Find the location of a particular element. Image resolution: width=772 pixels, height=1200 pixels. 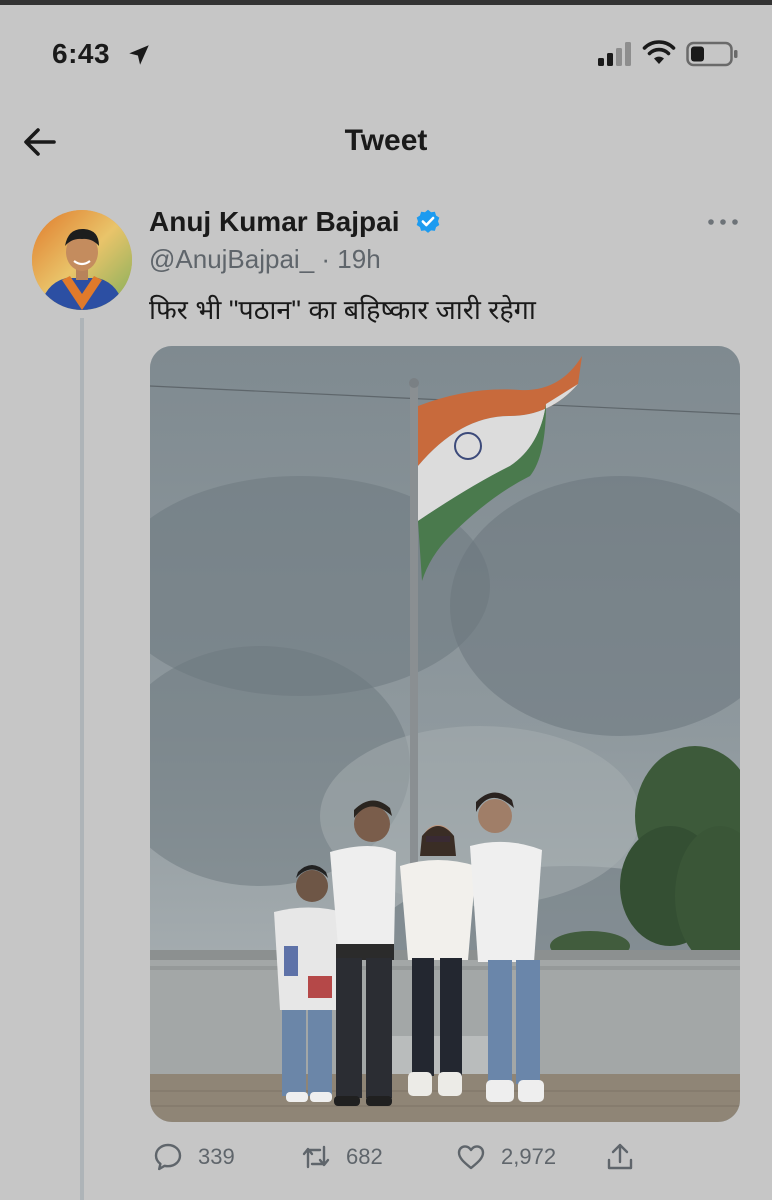

verified-badge-icon is located at coordinates (428, 221).